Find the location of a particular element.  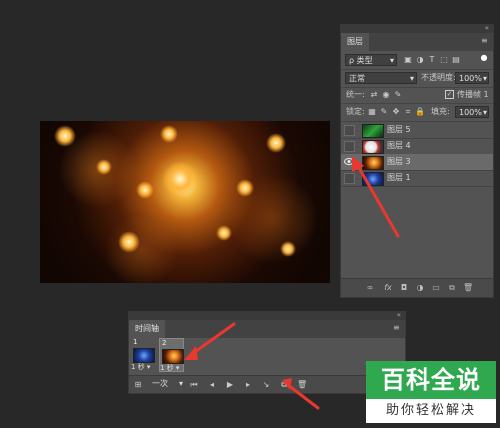

lock-all-icon: 🔒 is located at coordinates (420, 112).